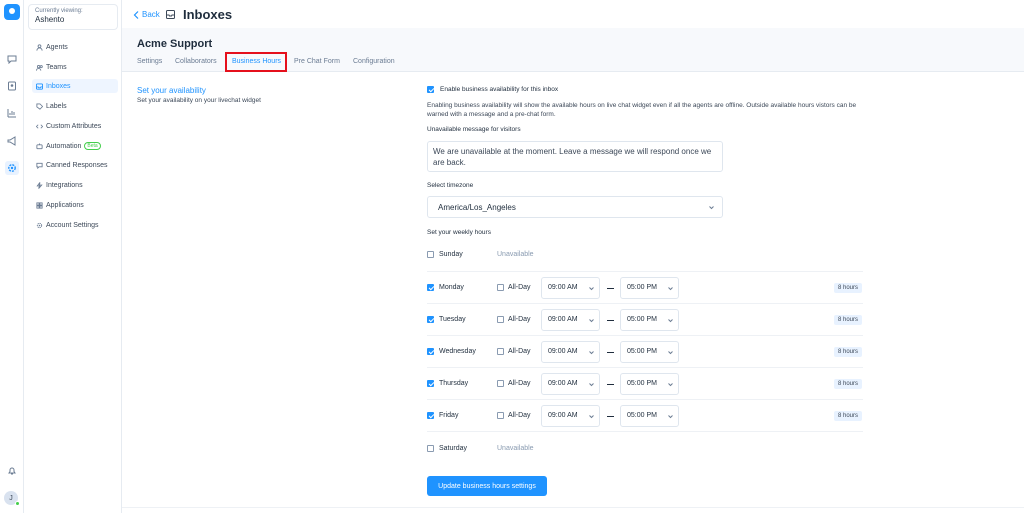 The width and height of the screenshot is (1024, 513). Describe the element at coordinates (430, 89) in the screenshot. I see `enable-business-hours-checkbox` at that location.